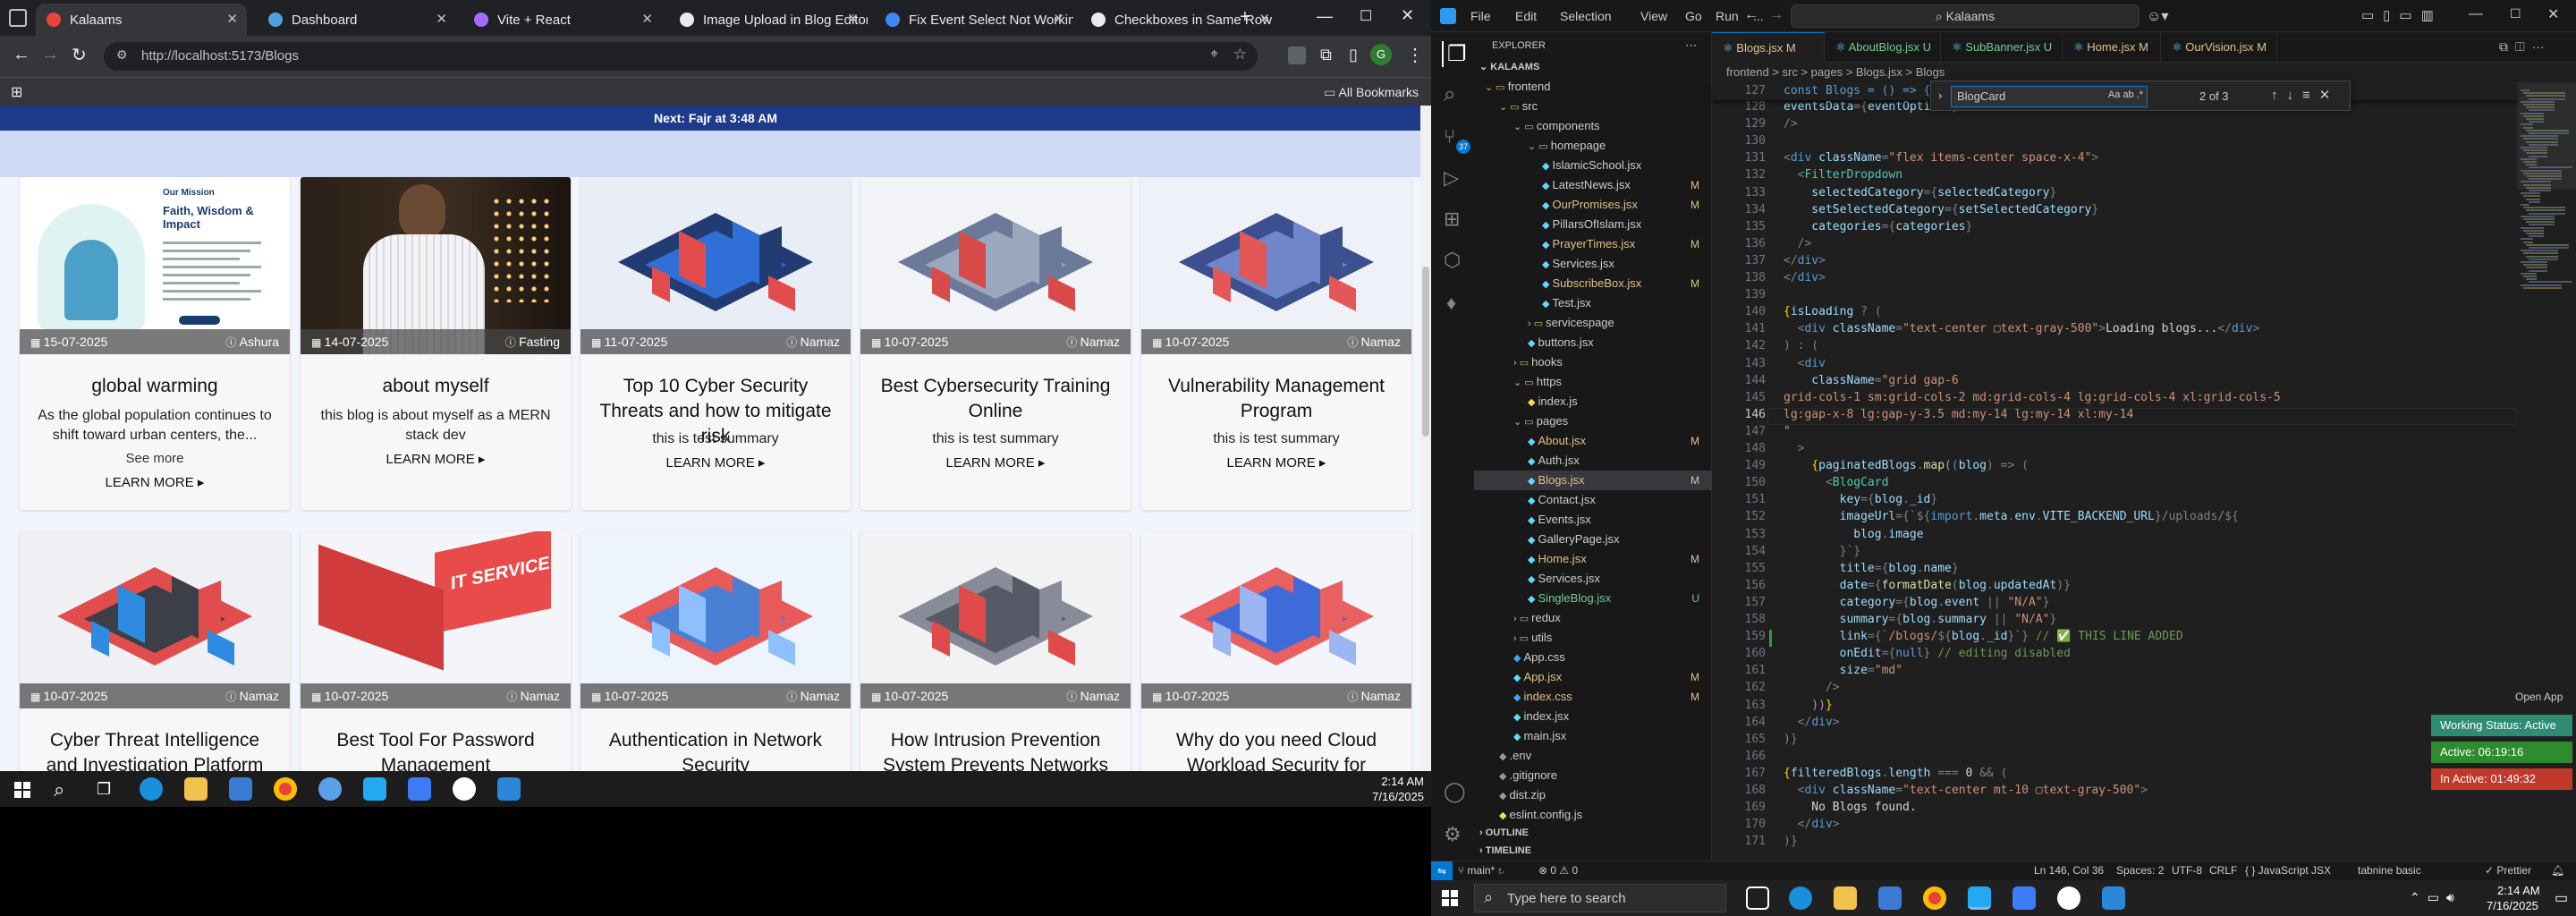 The image size is (2576, 916). Describe the element at coordinates (681, 56) in the screenshot. I see `address-bar: ⚙ http://localhost:5173/Blogs ⌖ ☆` at that location.